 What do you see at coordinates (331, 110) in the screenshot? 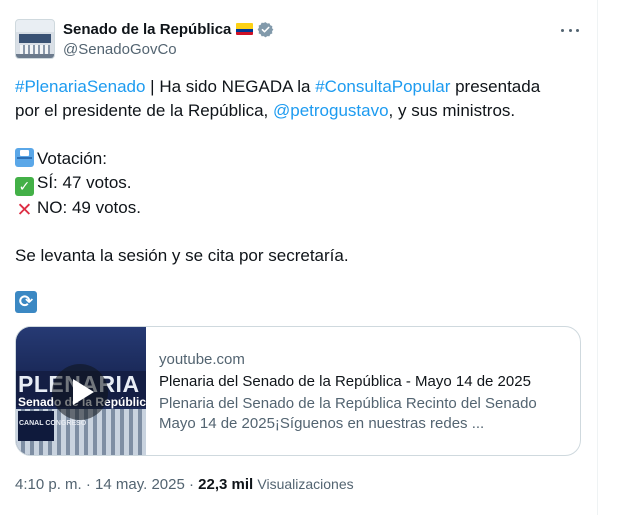
I see `mention-petrogustavo: @petrogustavo` at bounding box center [331, 110].